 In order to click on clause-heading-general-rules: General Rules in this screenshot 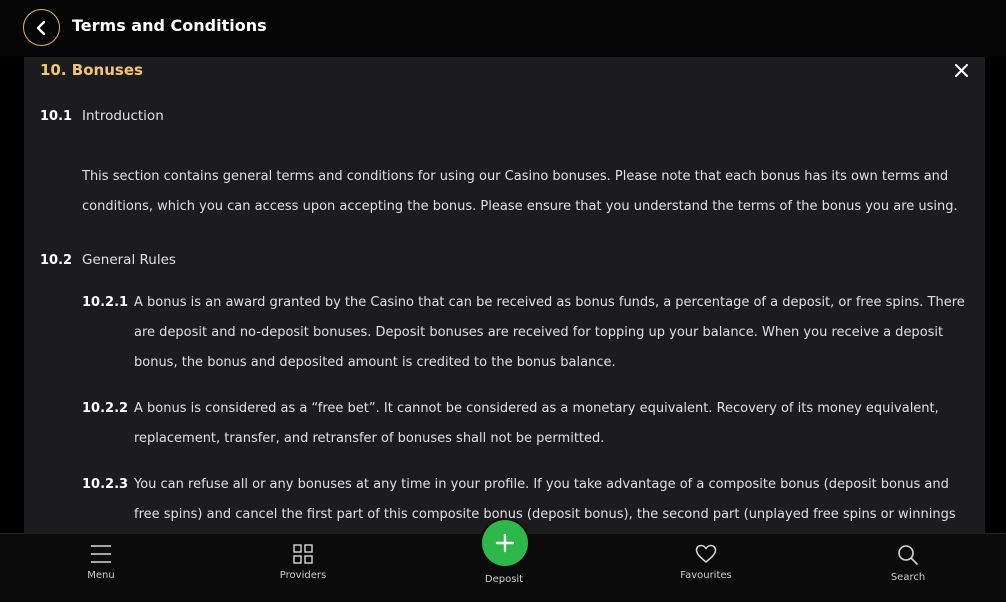, I will do `click(129, 260)`.